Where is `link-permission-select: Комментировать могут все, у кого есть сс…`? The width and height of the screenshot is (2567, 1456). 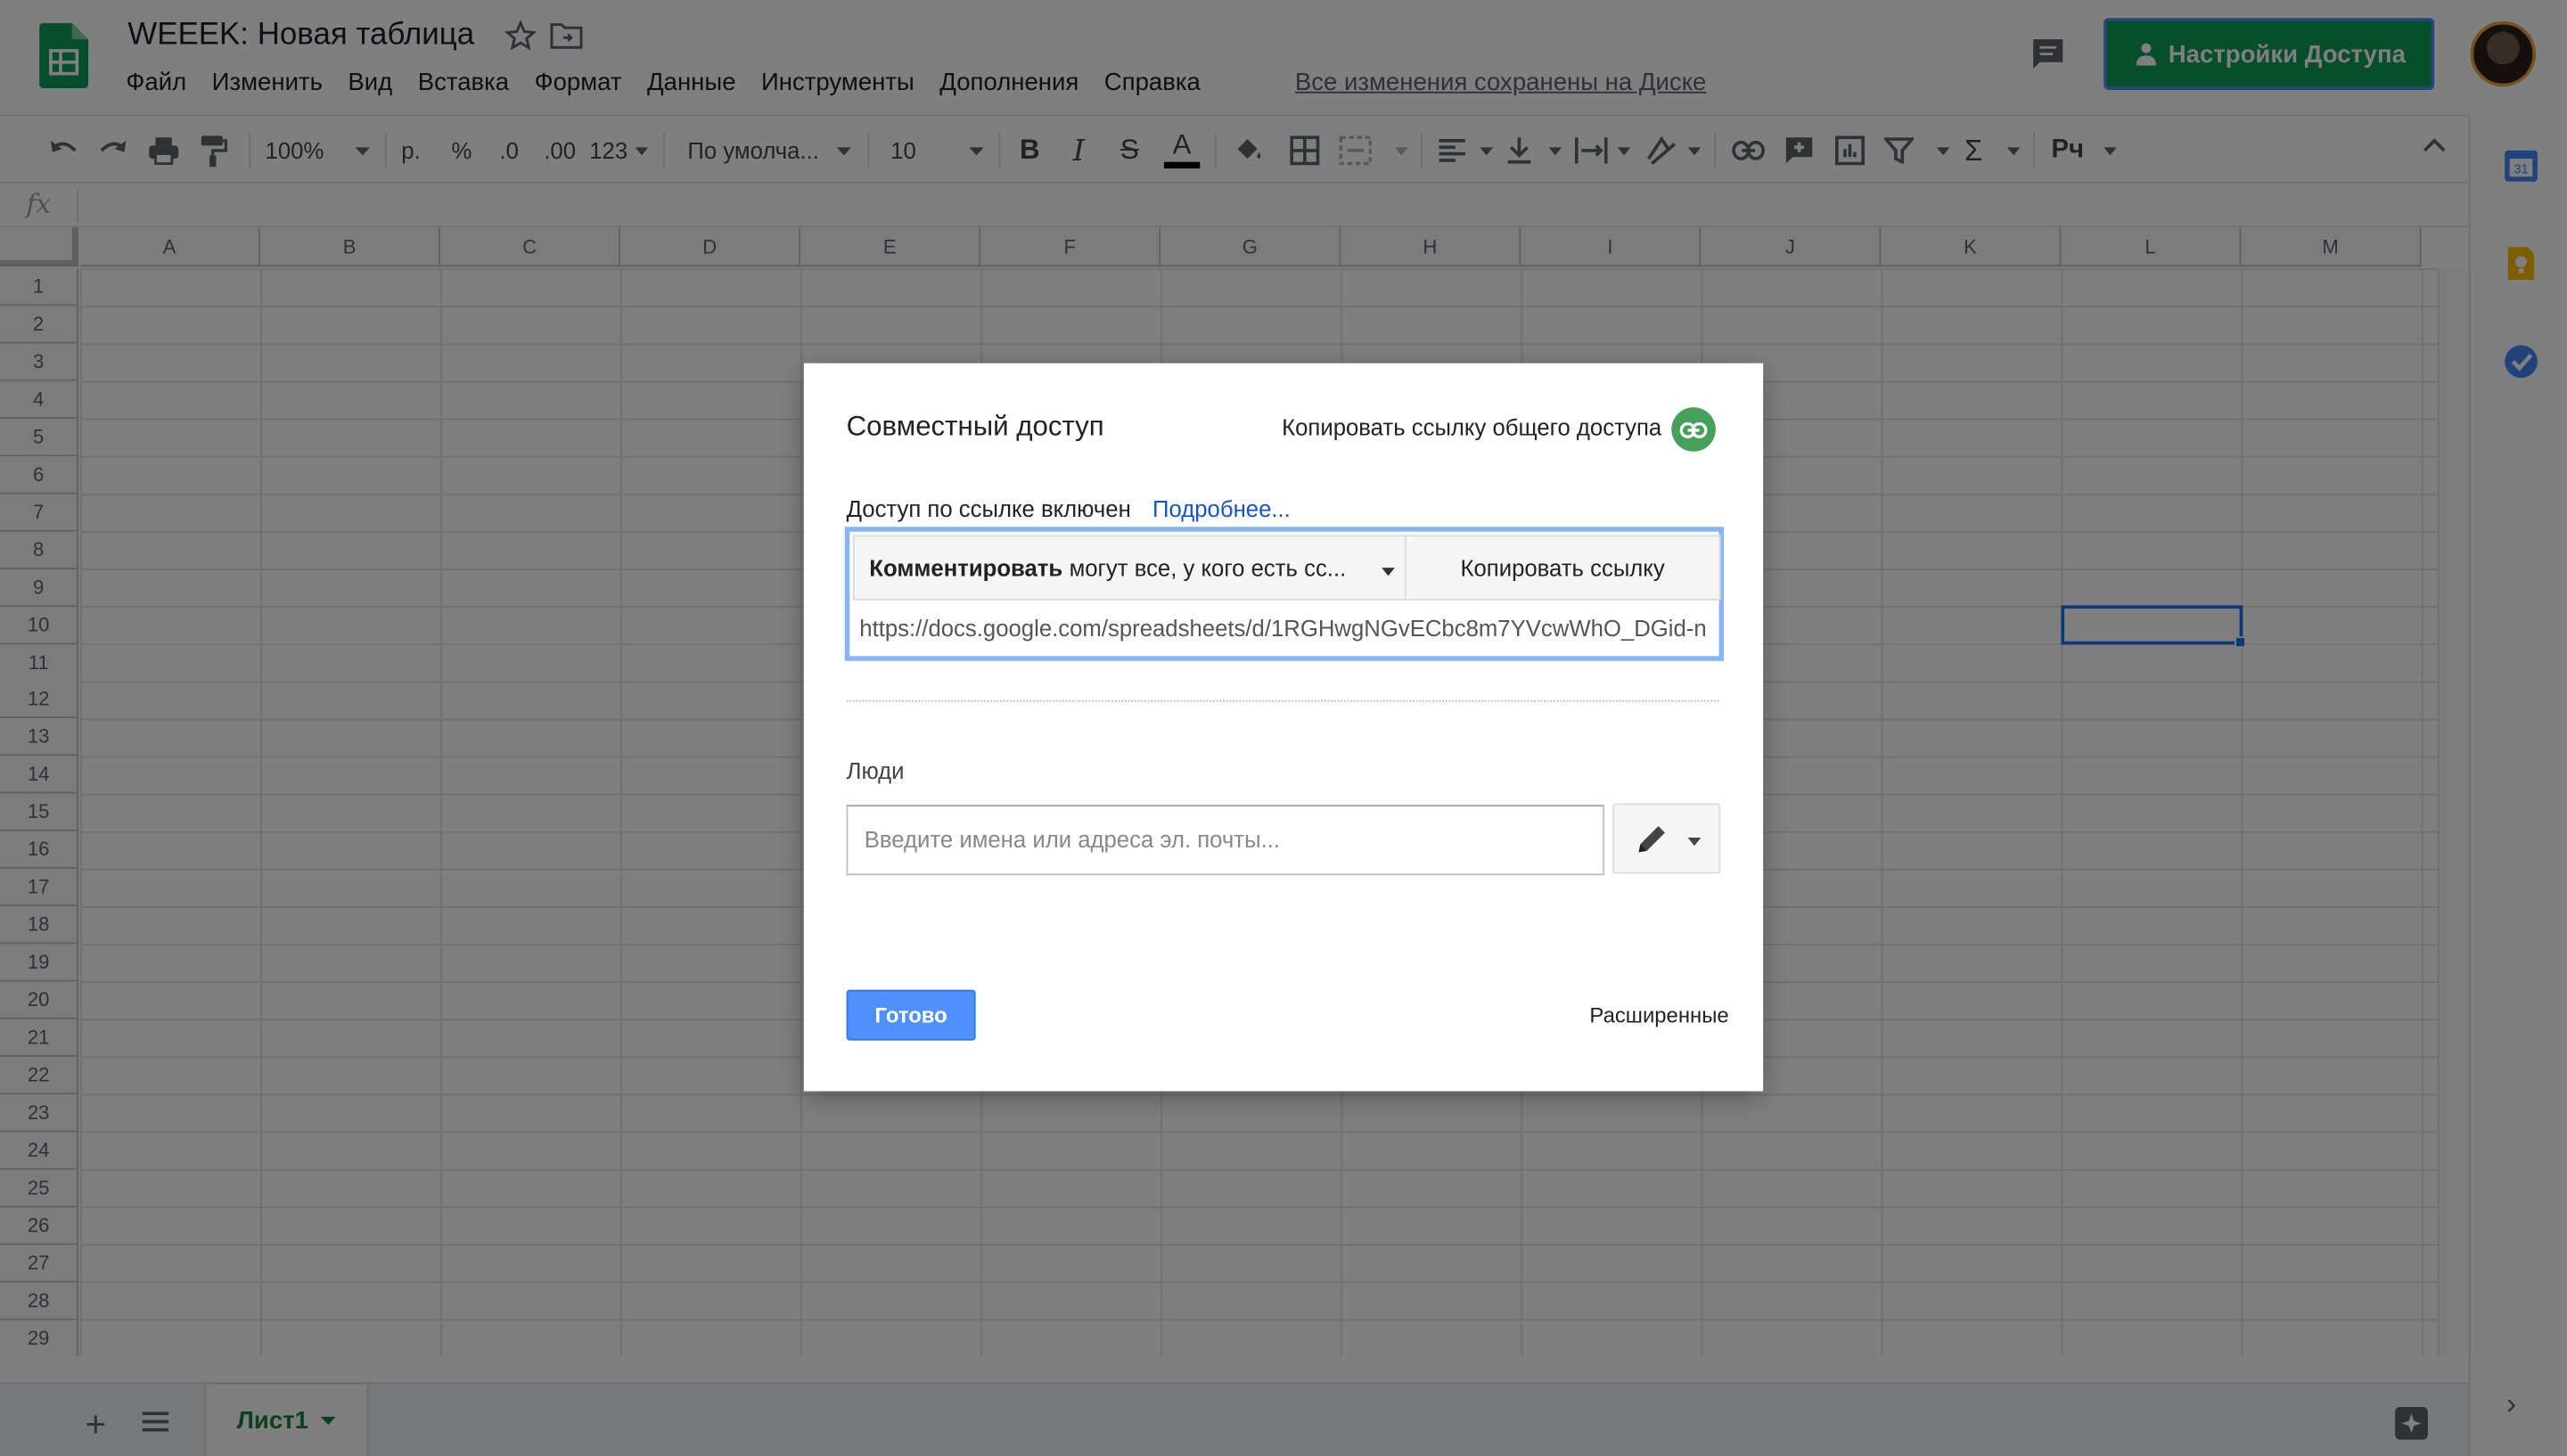
link-permission-select: Комментировать могут все, у кого есть сс… is located at coordinates (1129, 568).